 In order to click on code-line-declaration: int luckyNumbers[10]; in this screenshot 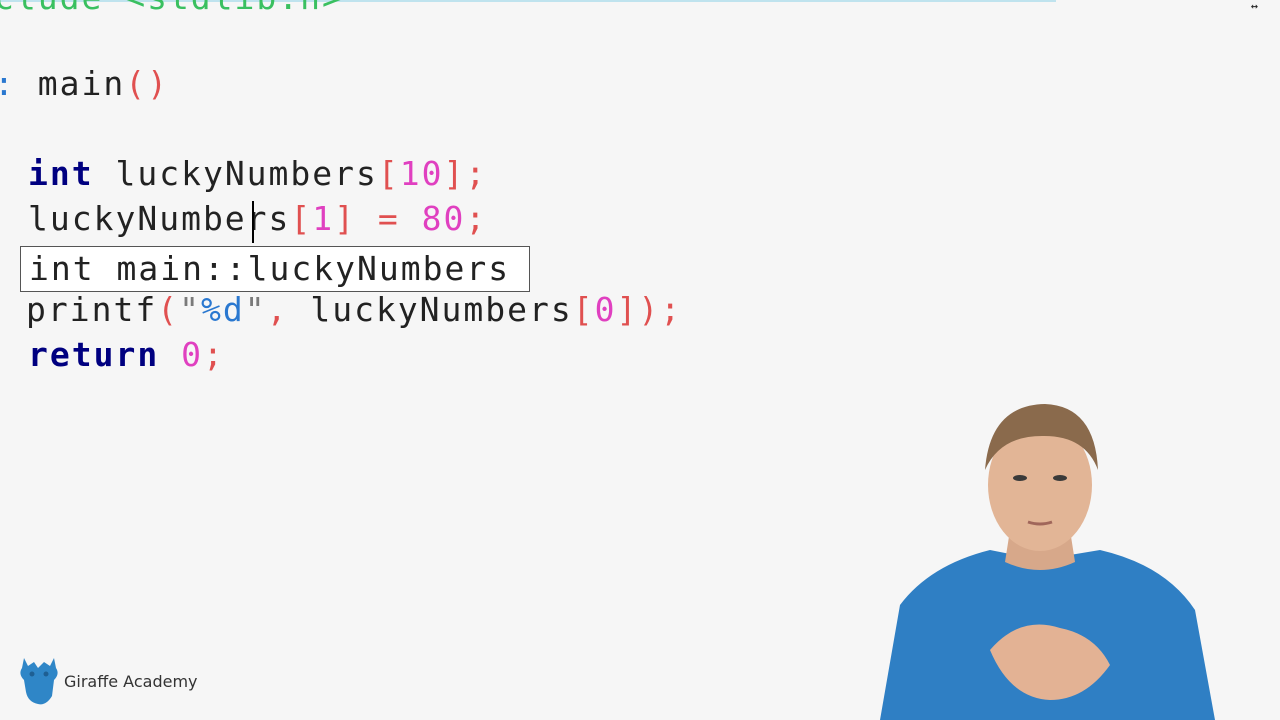, I will do `click(257, 173)`.